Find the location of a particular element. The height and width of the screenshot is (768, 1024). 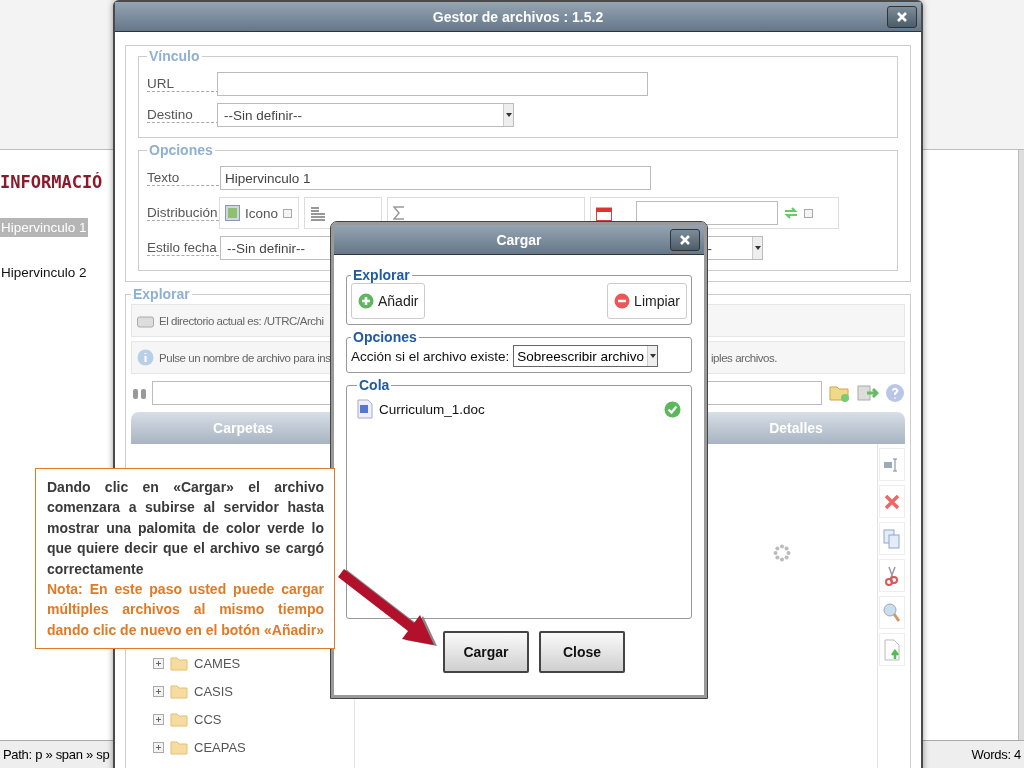

fieldset-legend: Vínculo is located at coordinates (174, 56).